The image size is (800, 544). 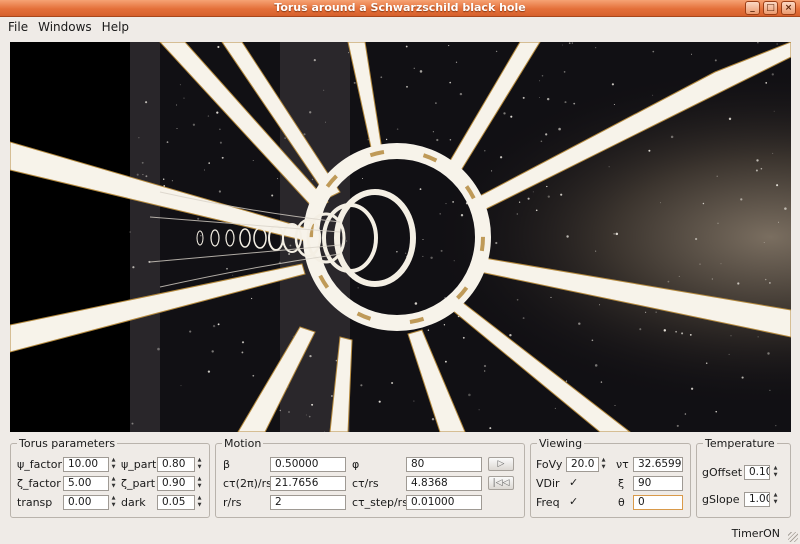 I want to click on fovy-input: 20.0, so click(x=582, y=464).